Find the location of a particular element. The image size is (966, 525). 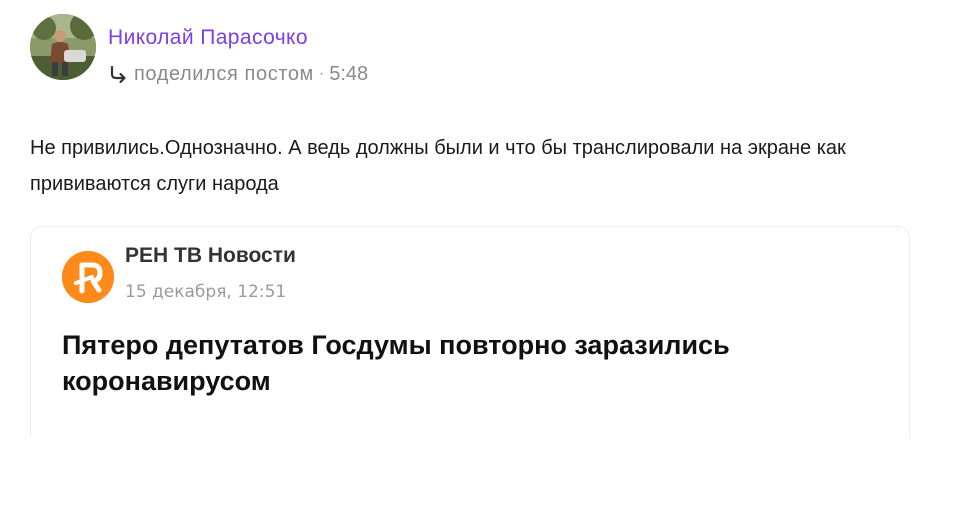

news-date: 15 декабря, 12:51 is located at coordinates (206, 292).